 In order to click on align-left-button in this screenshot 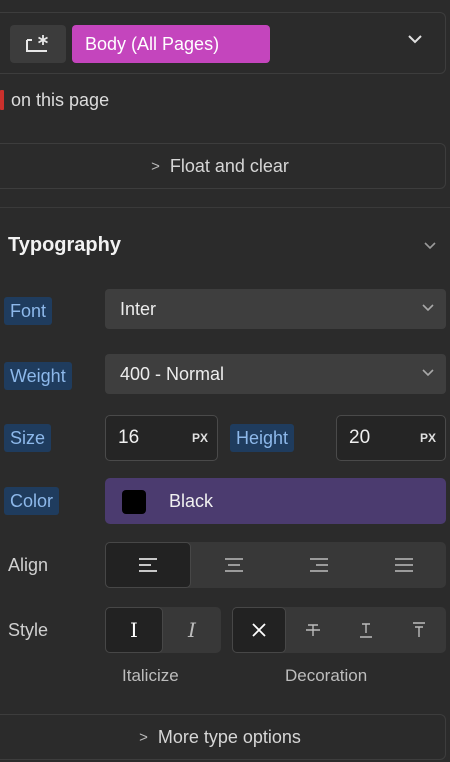, I will do `click(148, 565)`.